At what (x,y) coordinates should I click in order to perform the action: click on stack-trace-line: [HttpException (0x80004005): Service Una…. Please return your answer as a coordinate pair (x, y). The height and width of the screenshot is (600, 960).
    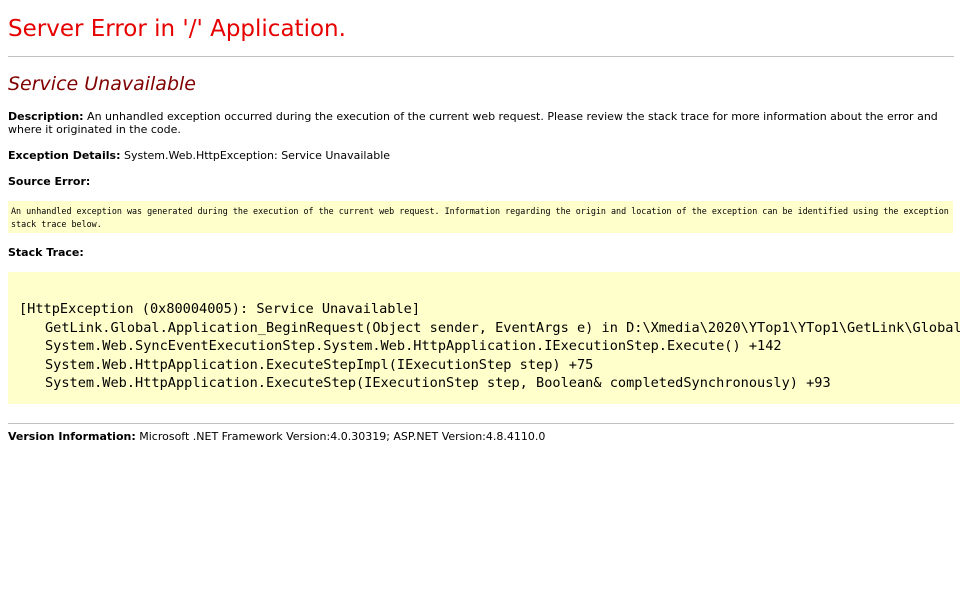
    Looking at the image, I should click on (220, 309).